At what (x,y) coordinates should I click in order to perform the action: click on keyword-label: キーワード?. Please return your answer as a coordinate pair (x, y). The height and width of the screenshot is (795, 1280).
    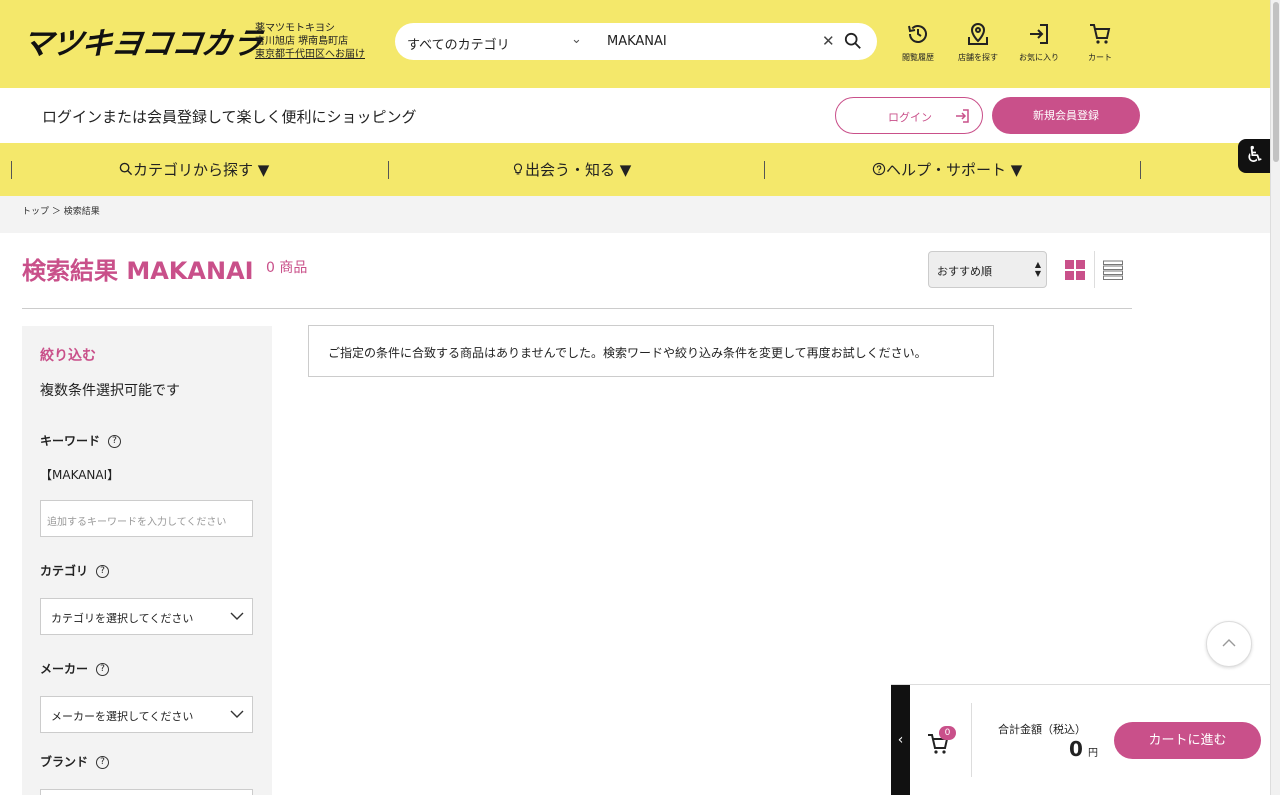
    Looking at the image, I should click on (81, 440).